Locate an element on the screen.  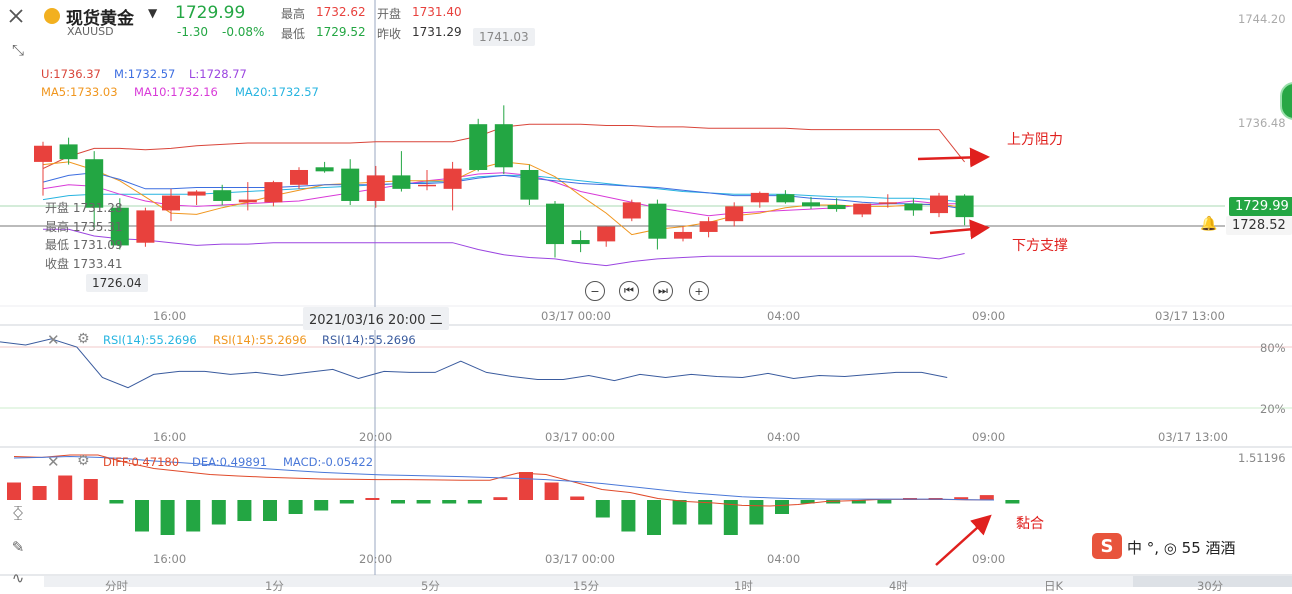
skip-forward-icon: ⏭ is located at coordinates (663, 290).